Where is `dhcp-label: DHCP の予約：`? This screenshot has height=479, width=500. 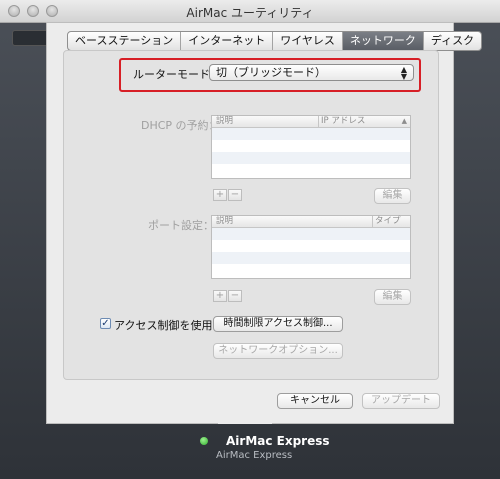
dhcp-label: DHCP の予約： is located at coordinates (180, 125).